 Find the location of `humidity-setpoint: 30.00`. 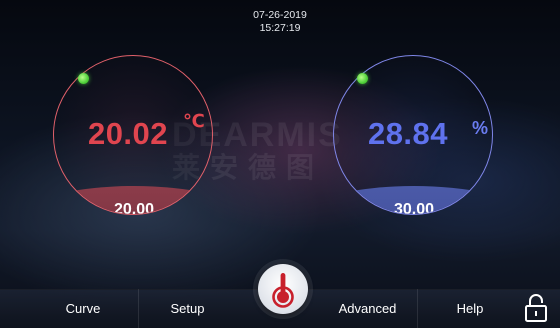

humidity-setpoint: 30.00 is located at coordinates (413, 207).